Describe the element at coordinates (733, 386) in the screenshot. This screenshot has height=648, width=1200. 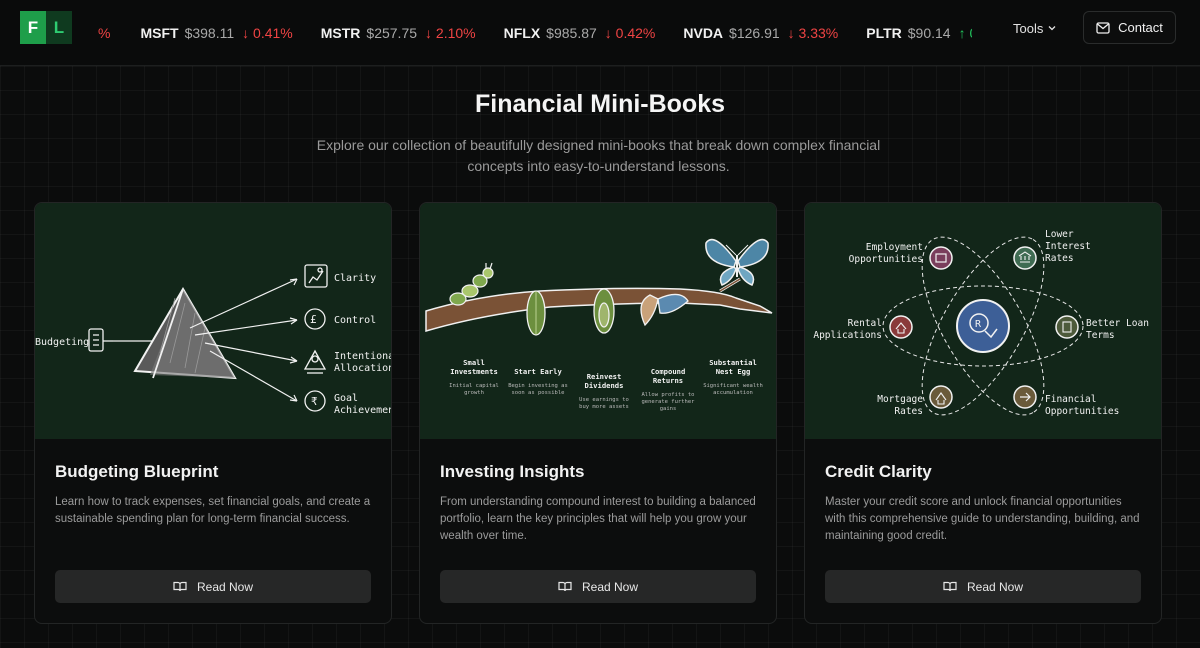
I see `stage-note: Significant wealth` at that location.